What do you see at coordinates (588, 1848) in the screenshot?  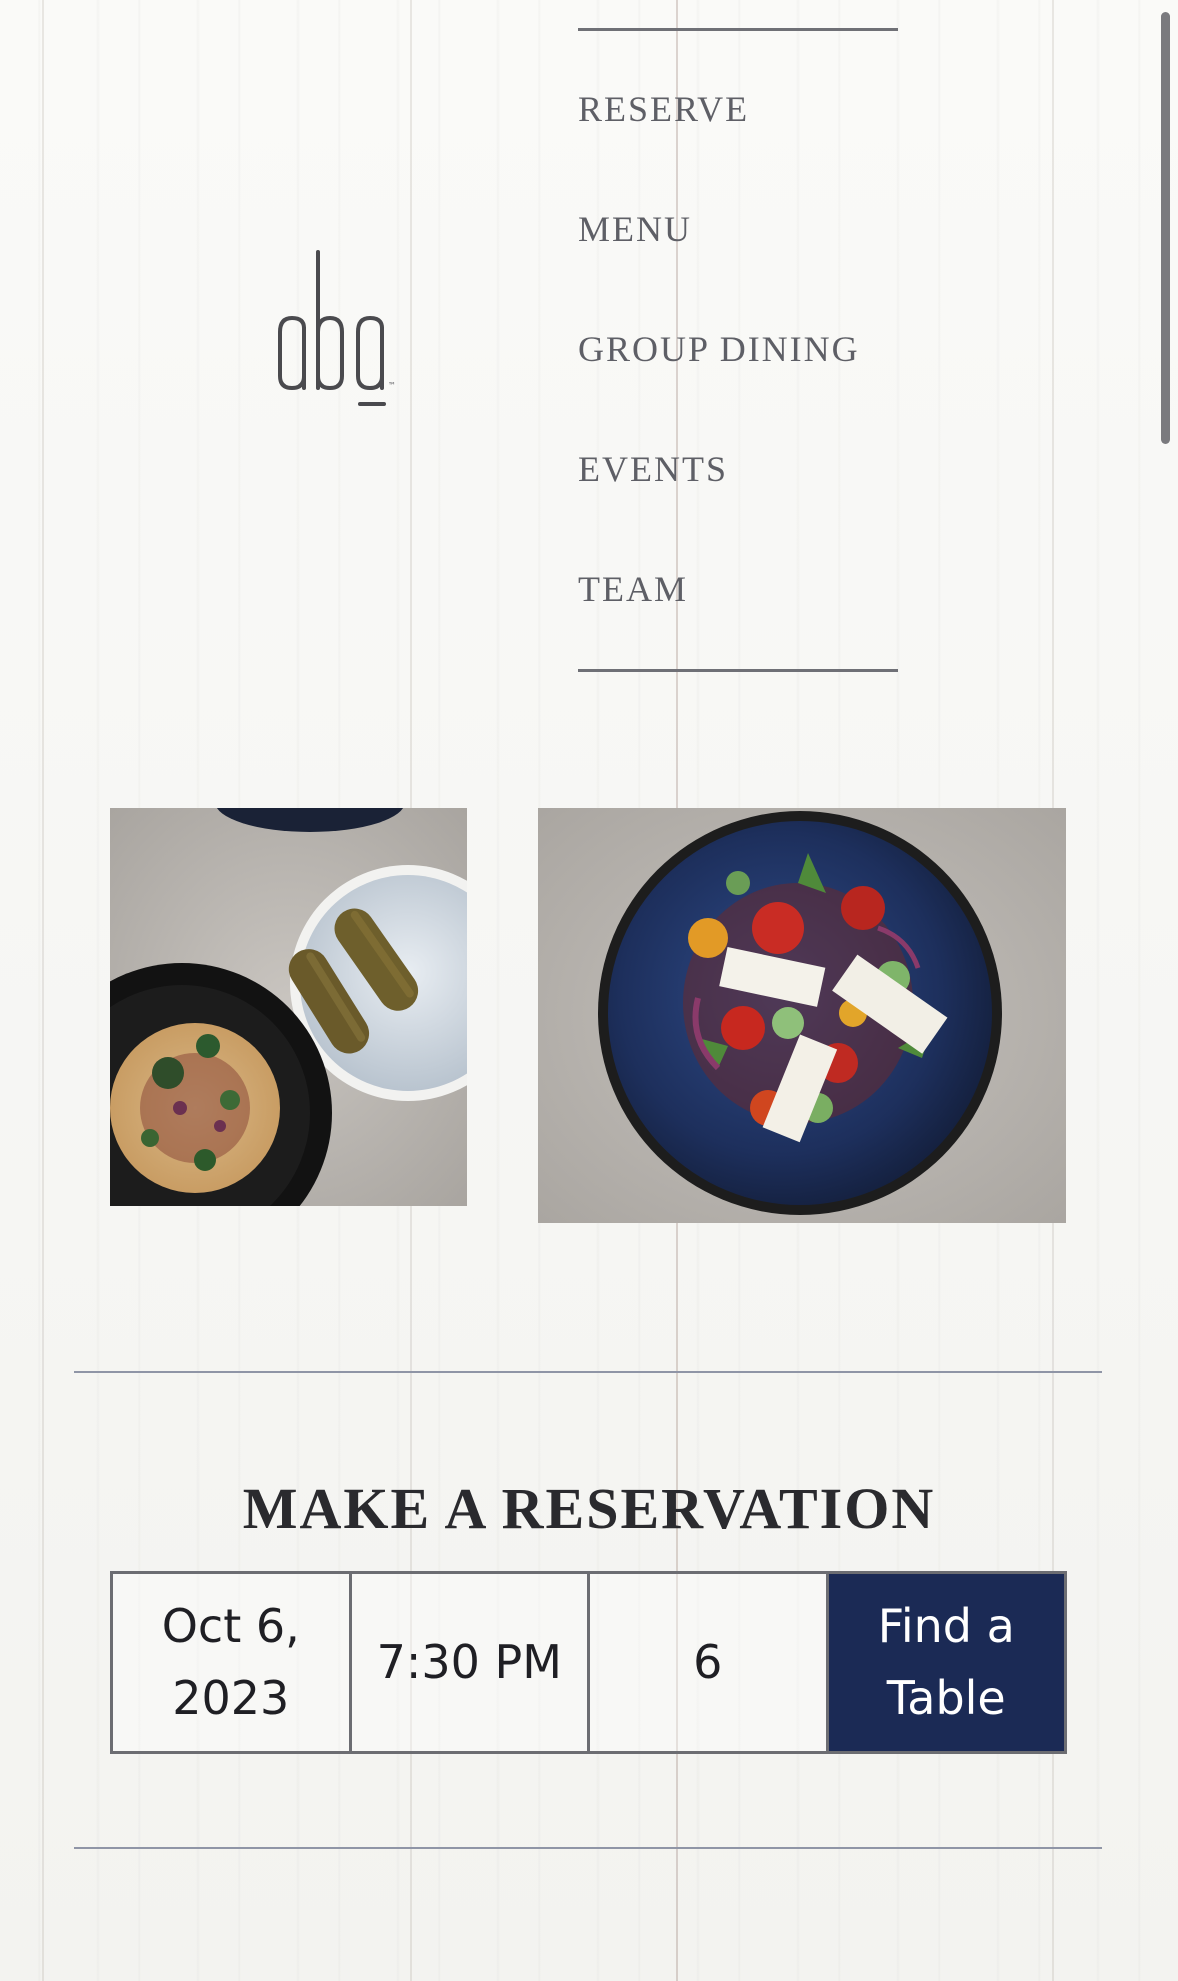 I see `section-divider-bottom` at bounding box center [588, 1848].